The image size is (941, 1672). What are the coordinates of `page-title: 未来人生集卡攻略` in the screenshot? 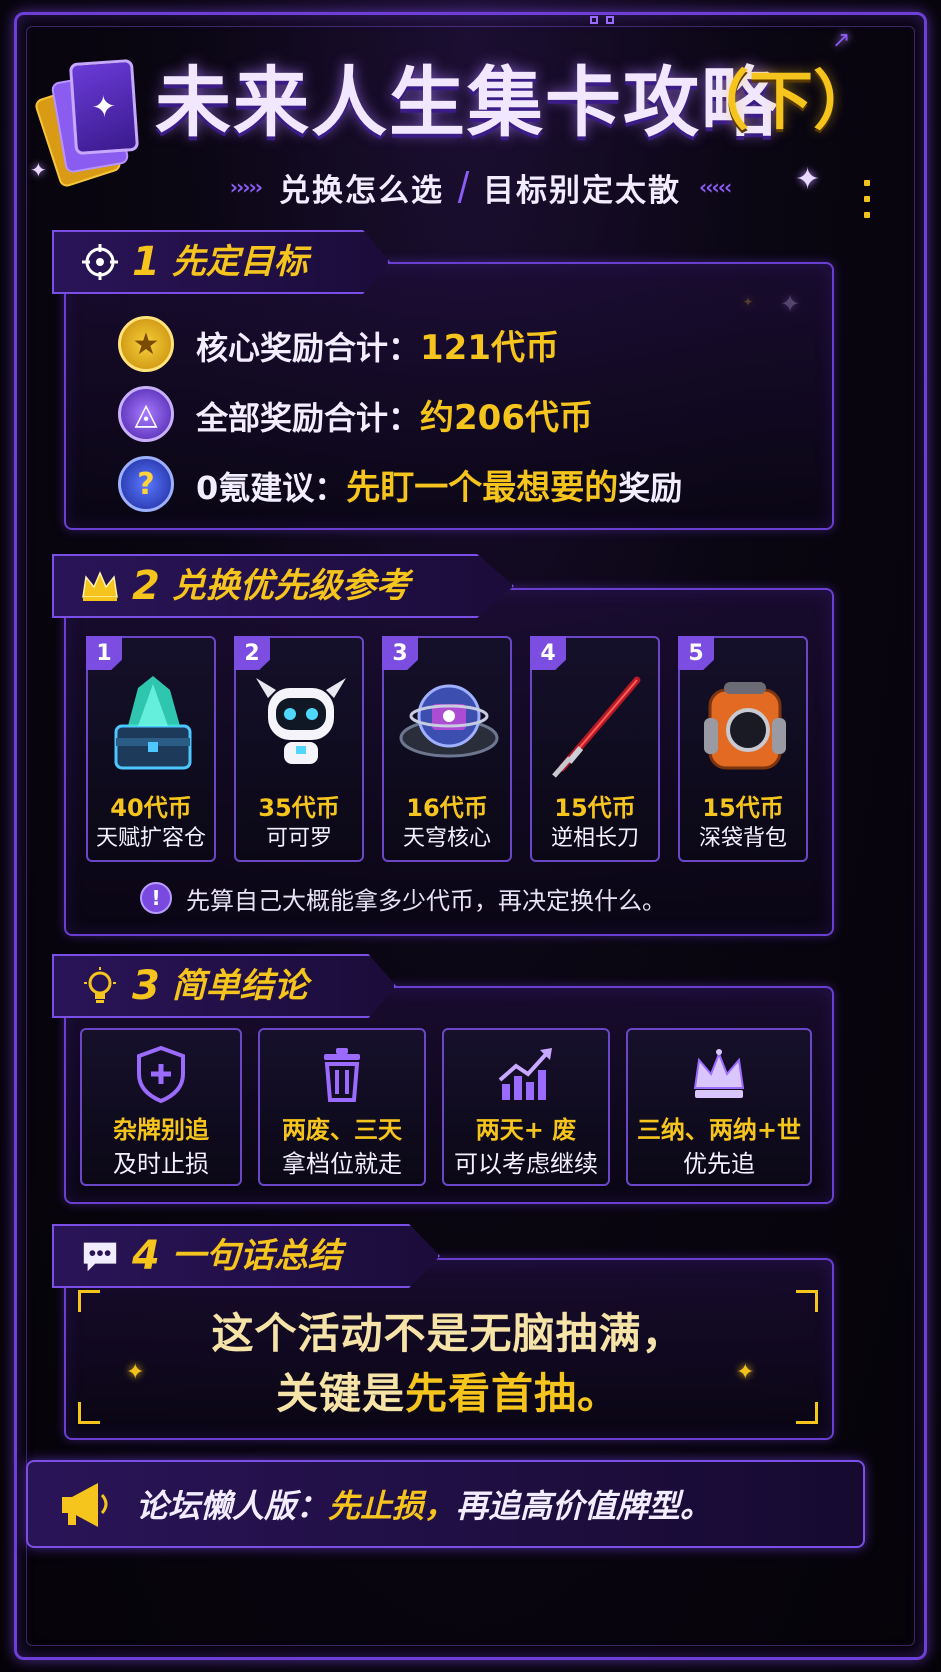 It's located at (467, 102).